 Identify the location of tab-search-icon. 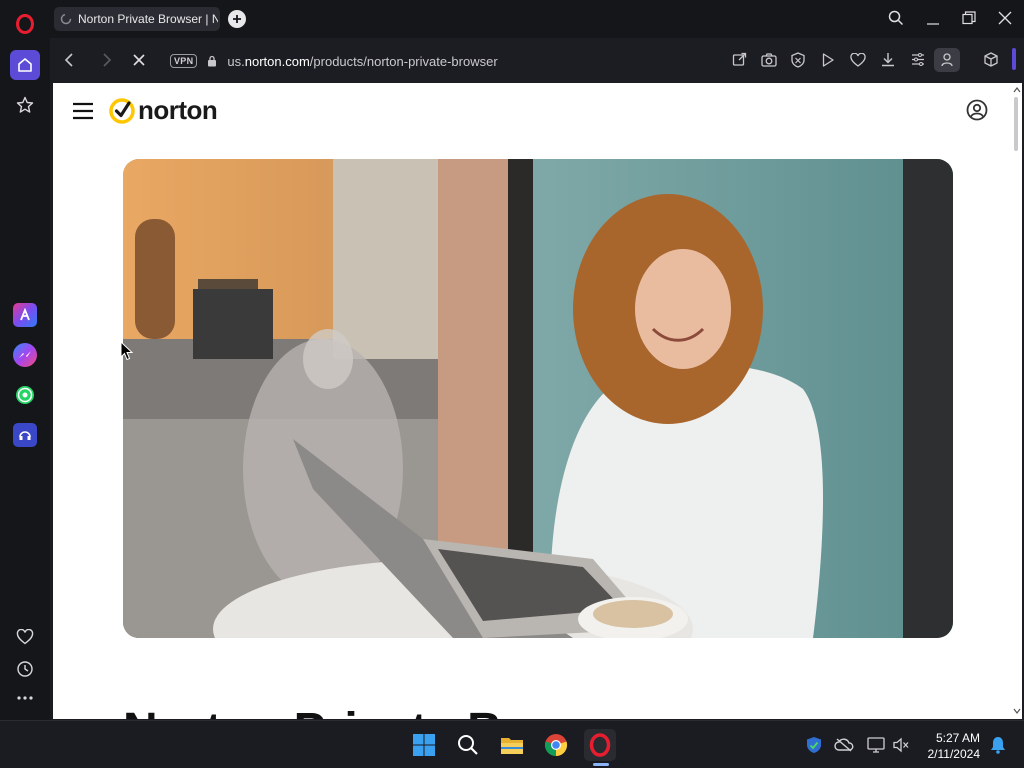
(896, 20).